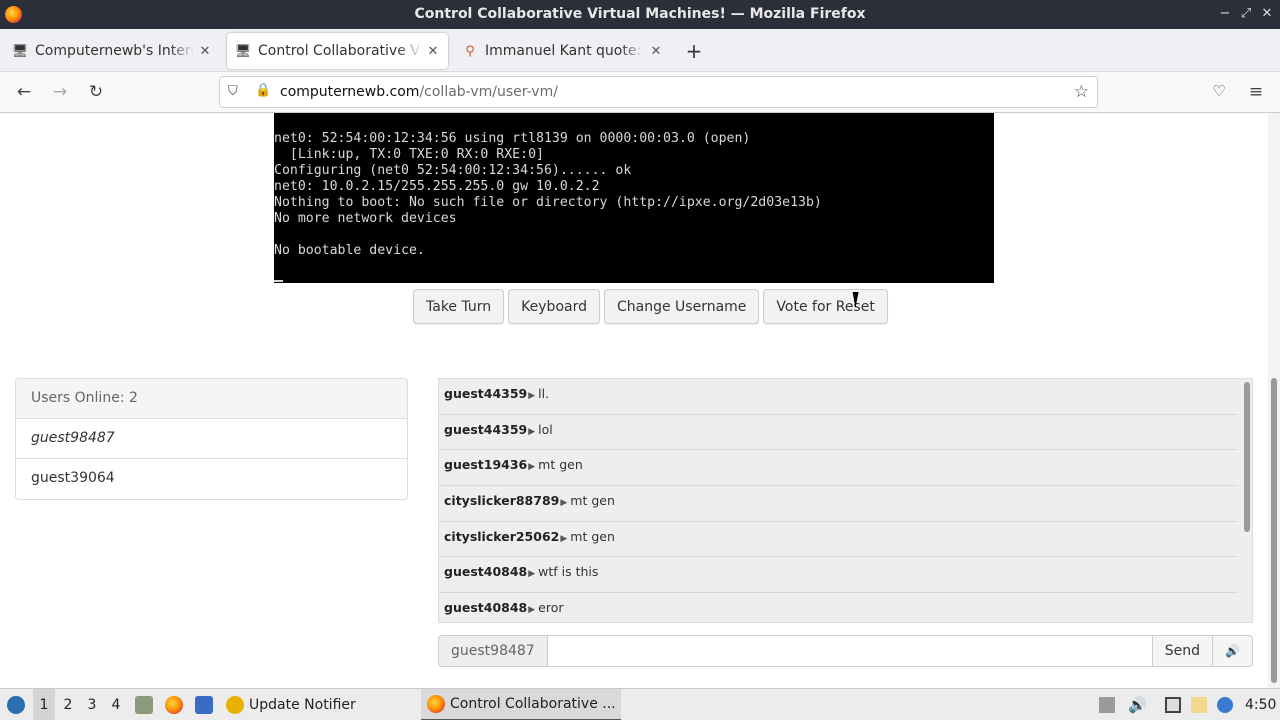 The height and width of the screenshot is (720, 1280). What do you see at coordinates (1137, 704) in the screenshot?
I see `volume-icon: 🔊` at bounding box center [1137, 704].